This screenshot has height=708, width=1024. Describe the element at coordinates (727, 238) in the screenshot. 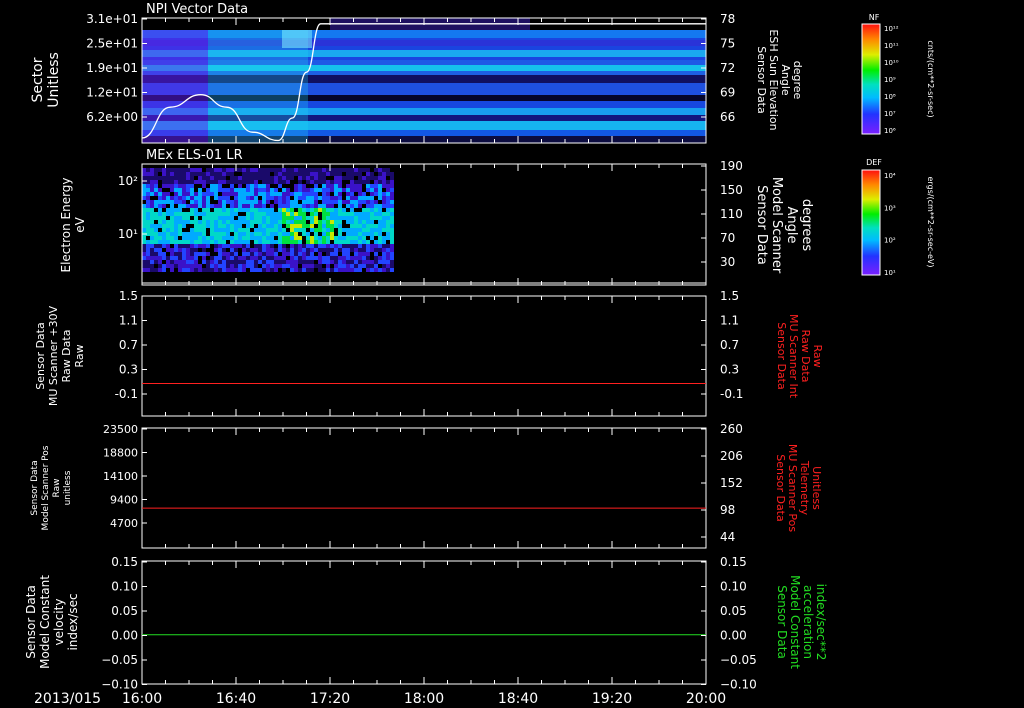

I see `y-tick-label: 70` at that location.